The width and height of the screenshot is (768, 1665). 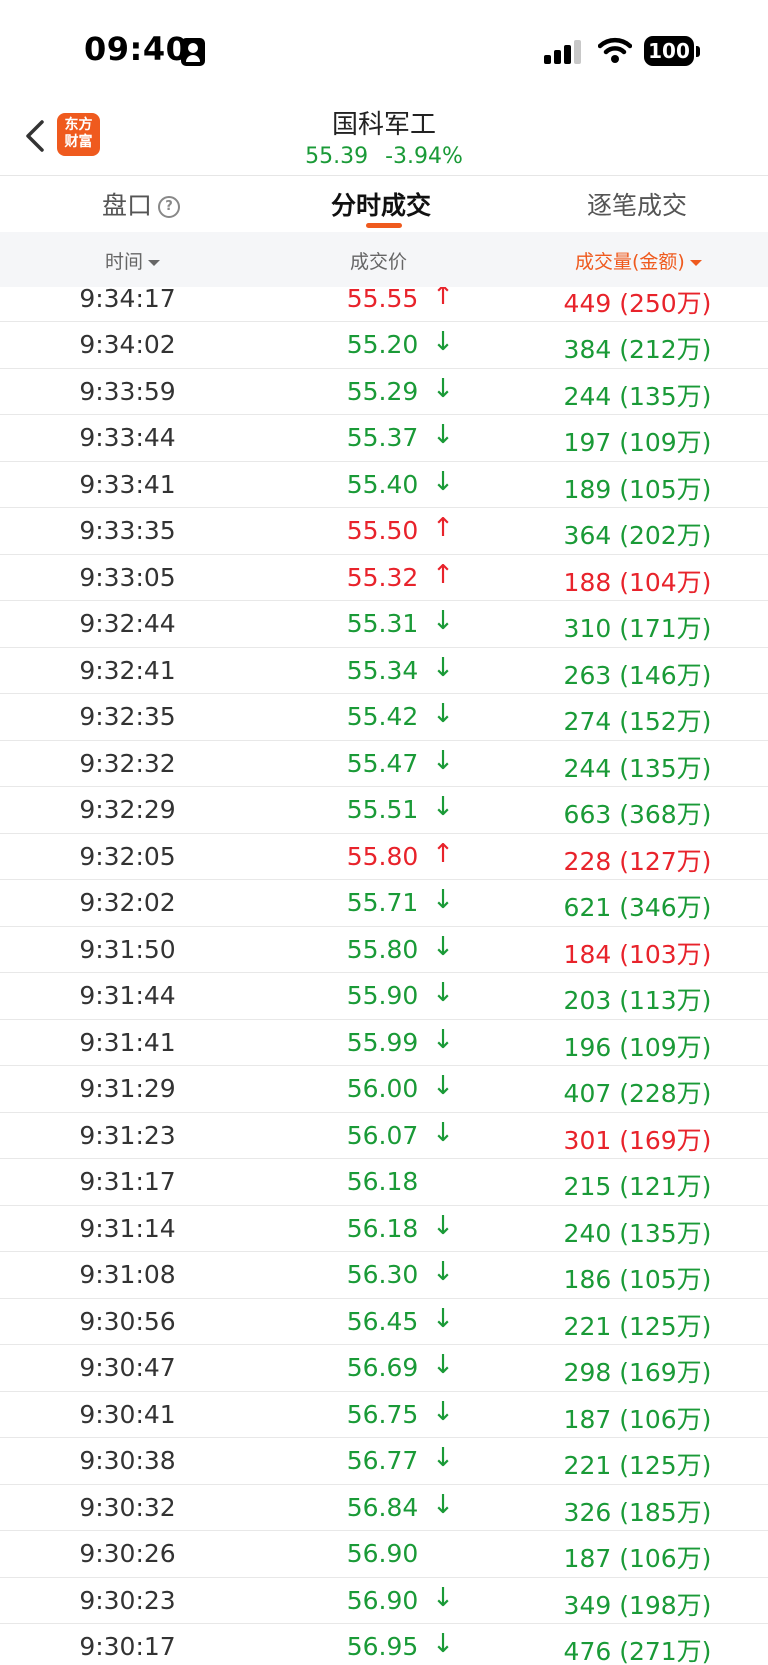 I want to click on sort-volume-button: 成交量(金额), so click(x=638, y=260).